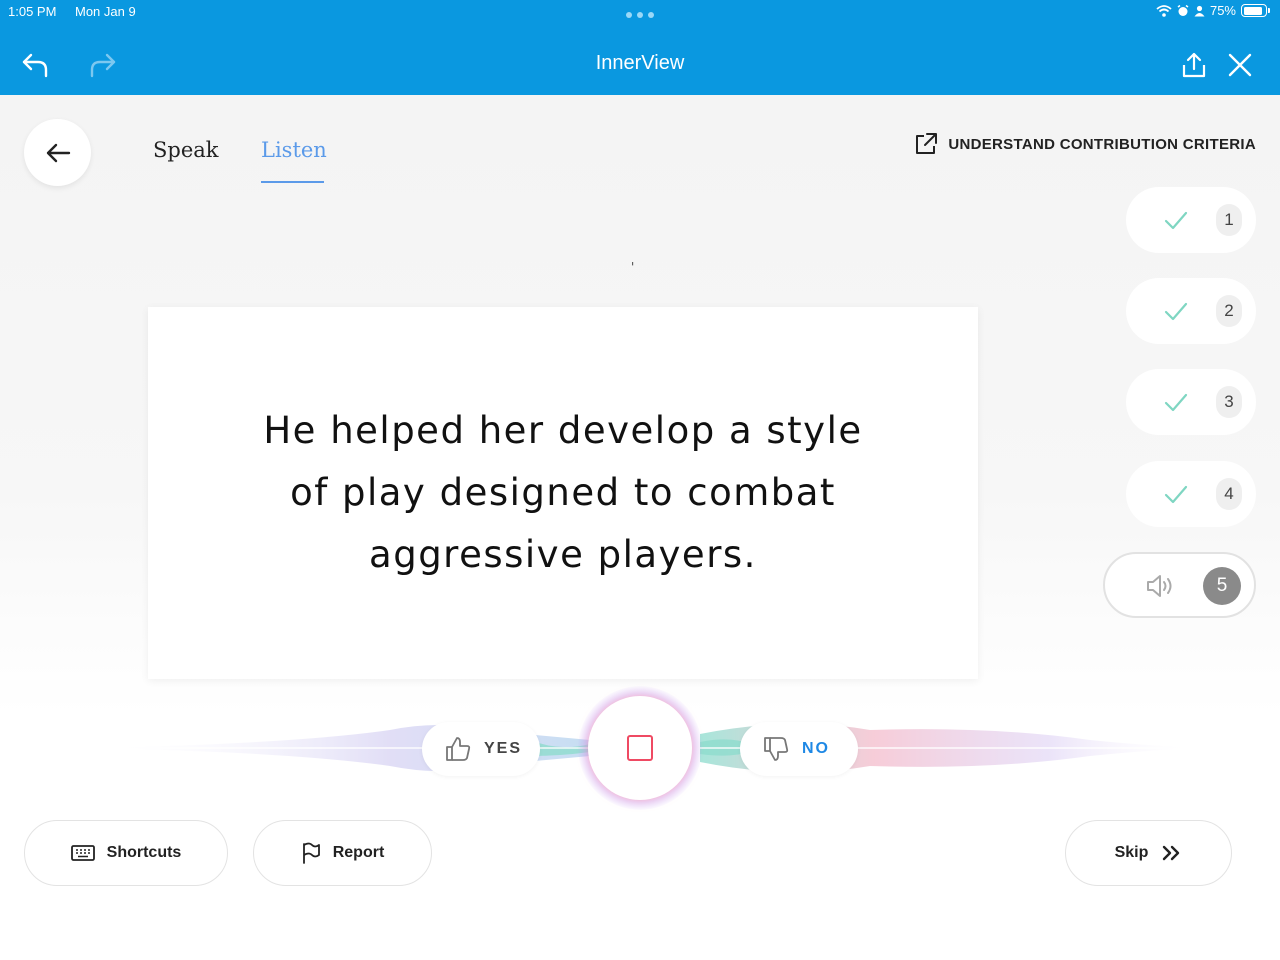  I want to click on stop-recording-button, so click(640, 748).